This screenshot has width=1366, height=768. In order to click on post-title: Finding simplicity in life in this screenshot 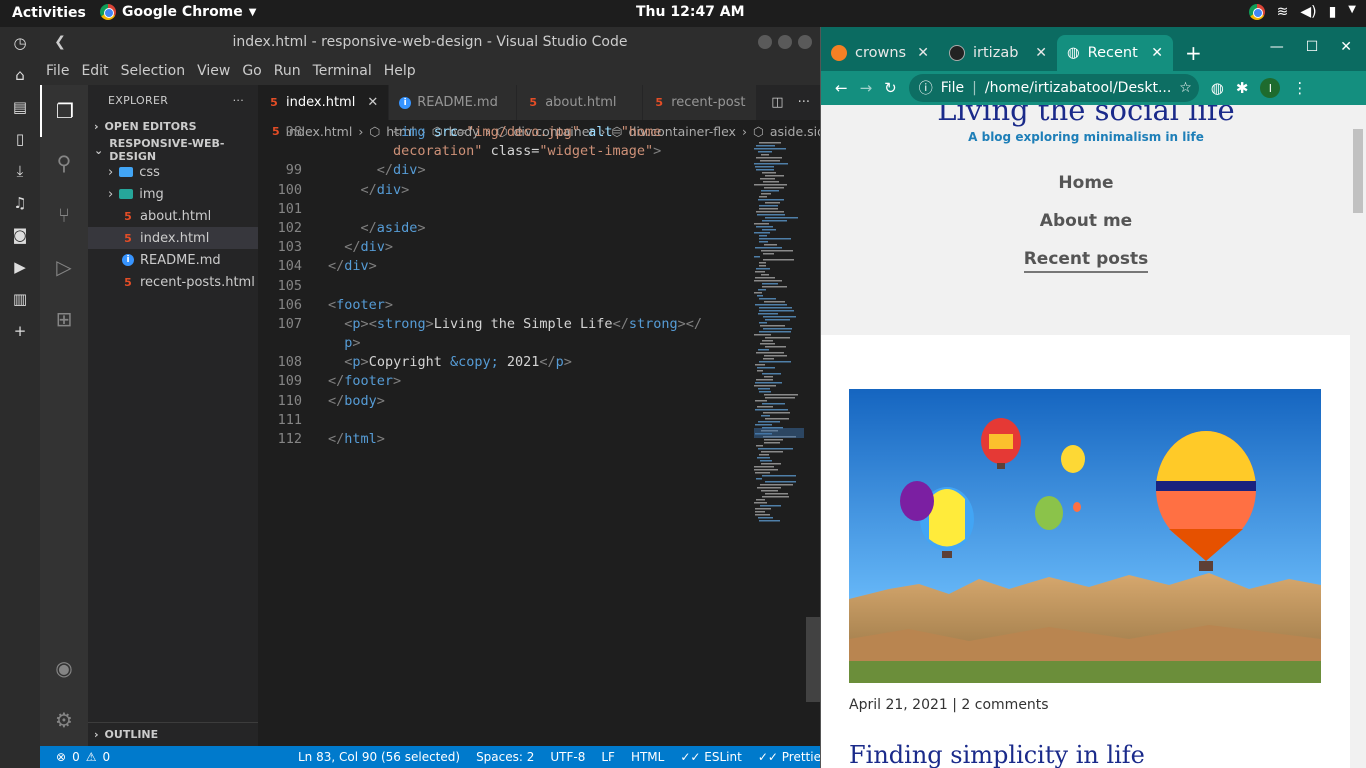, I will do `click(997, 754)`.